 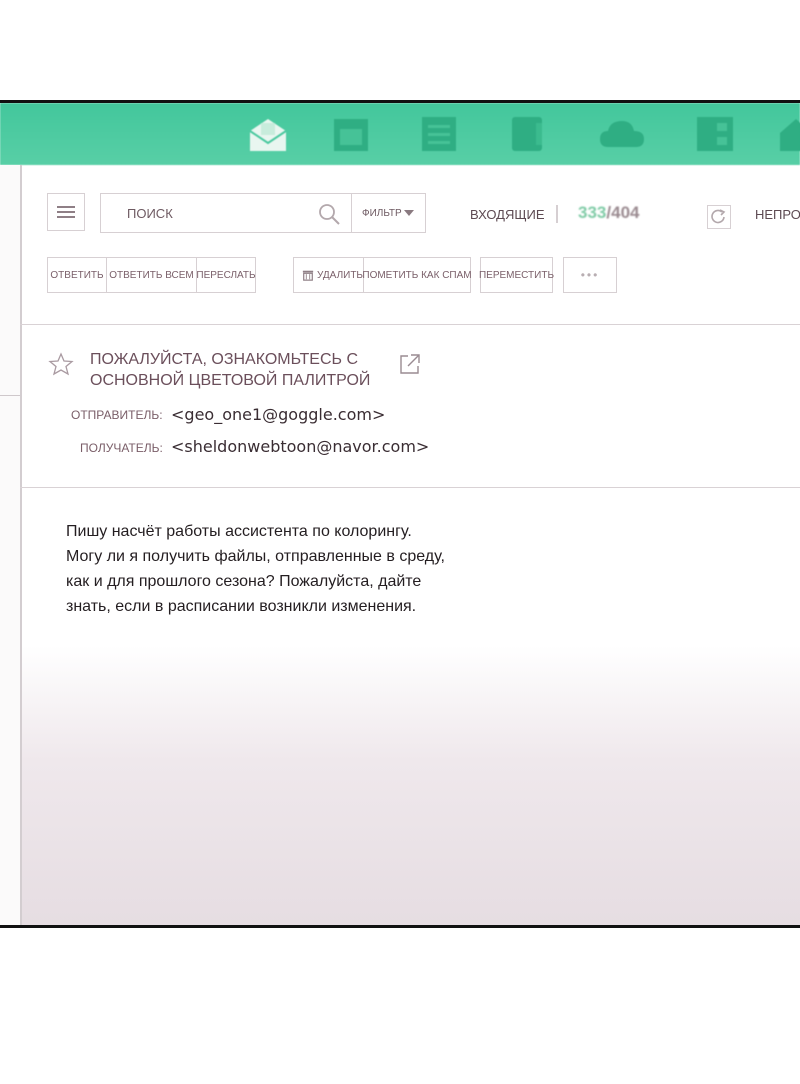 I want to click on toolbar-divider, so click(x=557, y=214).